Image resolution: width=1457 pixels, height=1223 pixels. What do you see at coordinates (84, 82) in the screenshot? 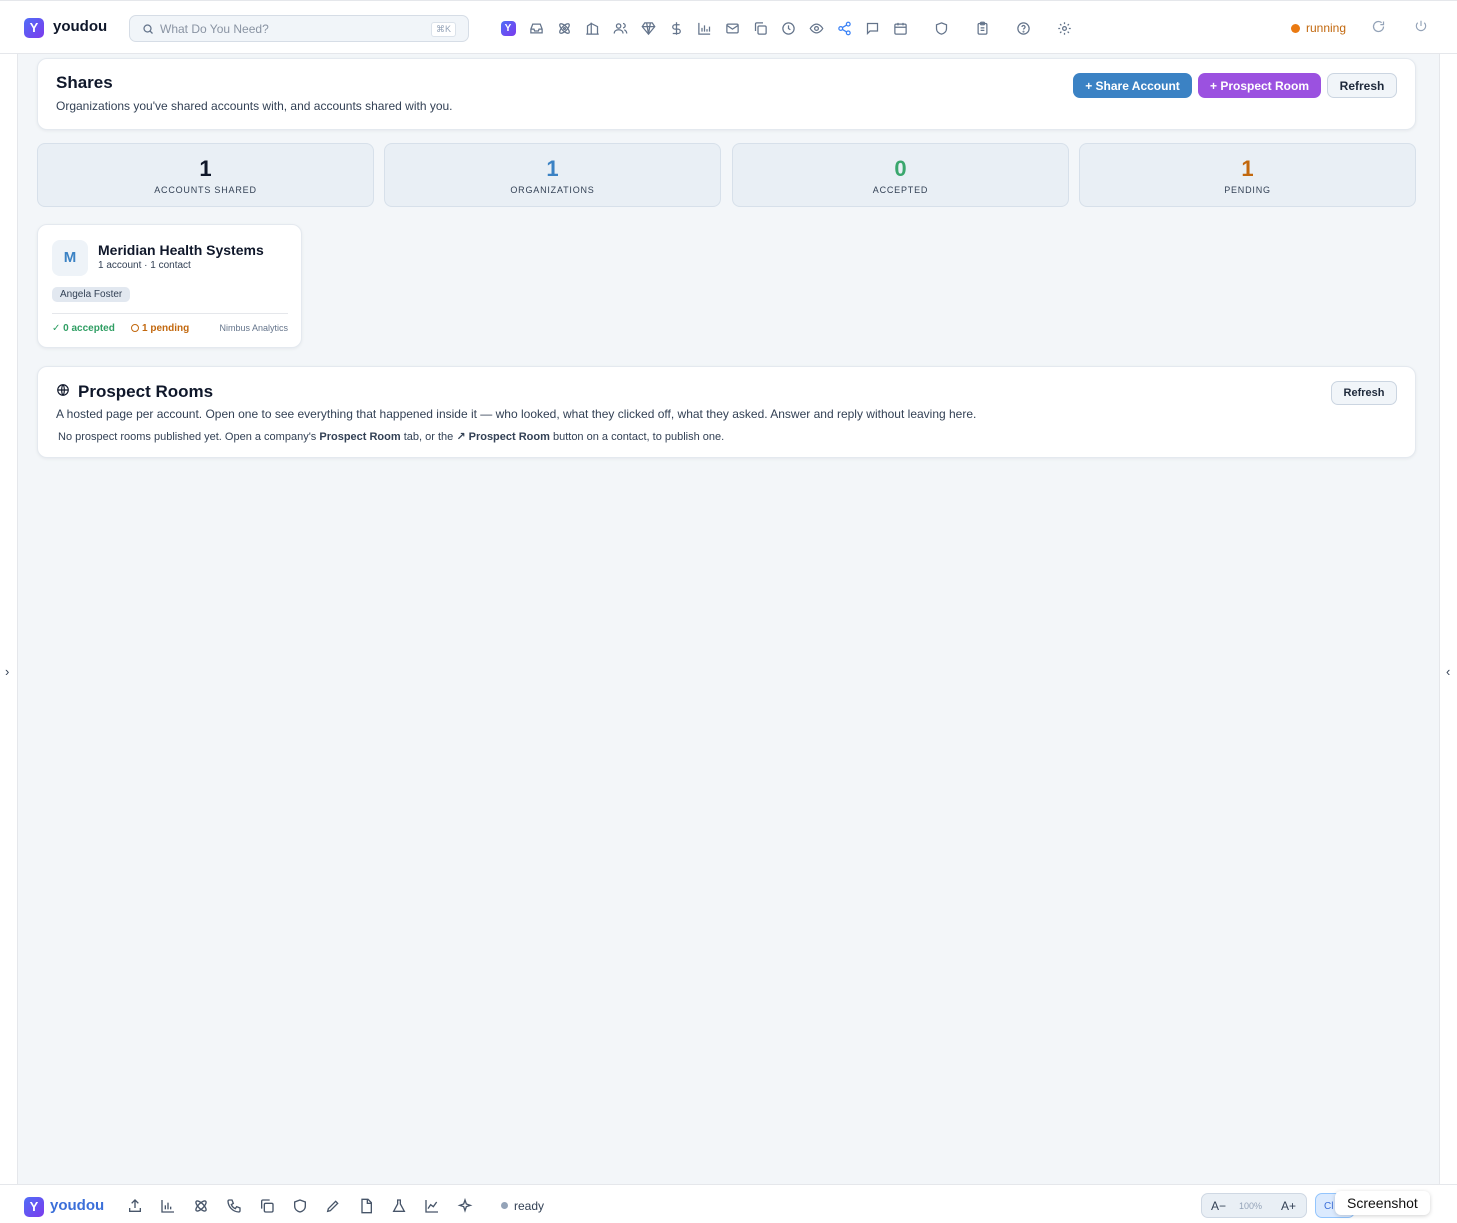
I see `page-title: Shares` at bounding box center [84, 82].